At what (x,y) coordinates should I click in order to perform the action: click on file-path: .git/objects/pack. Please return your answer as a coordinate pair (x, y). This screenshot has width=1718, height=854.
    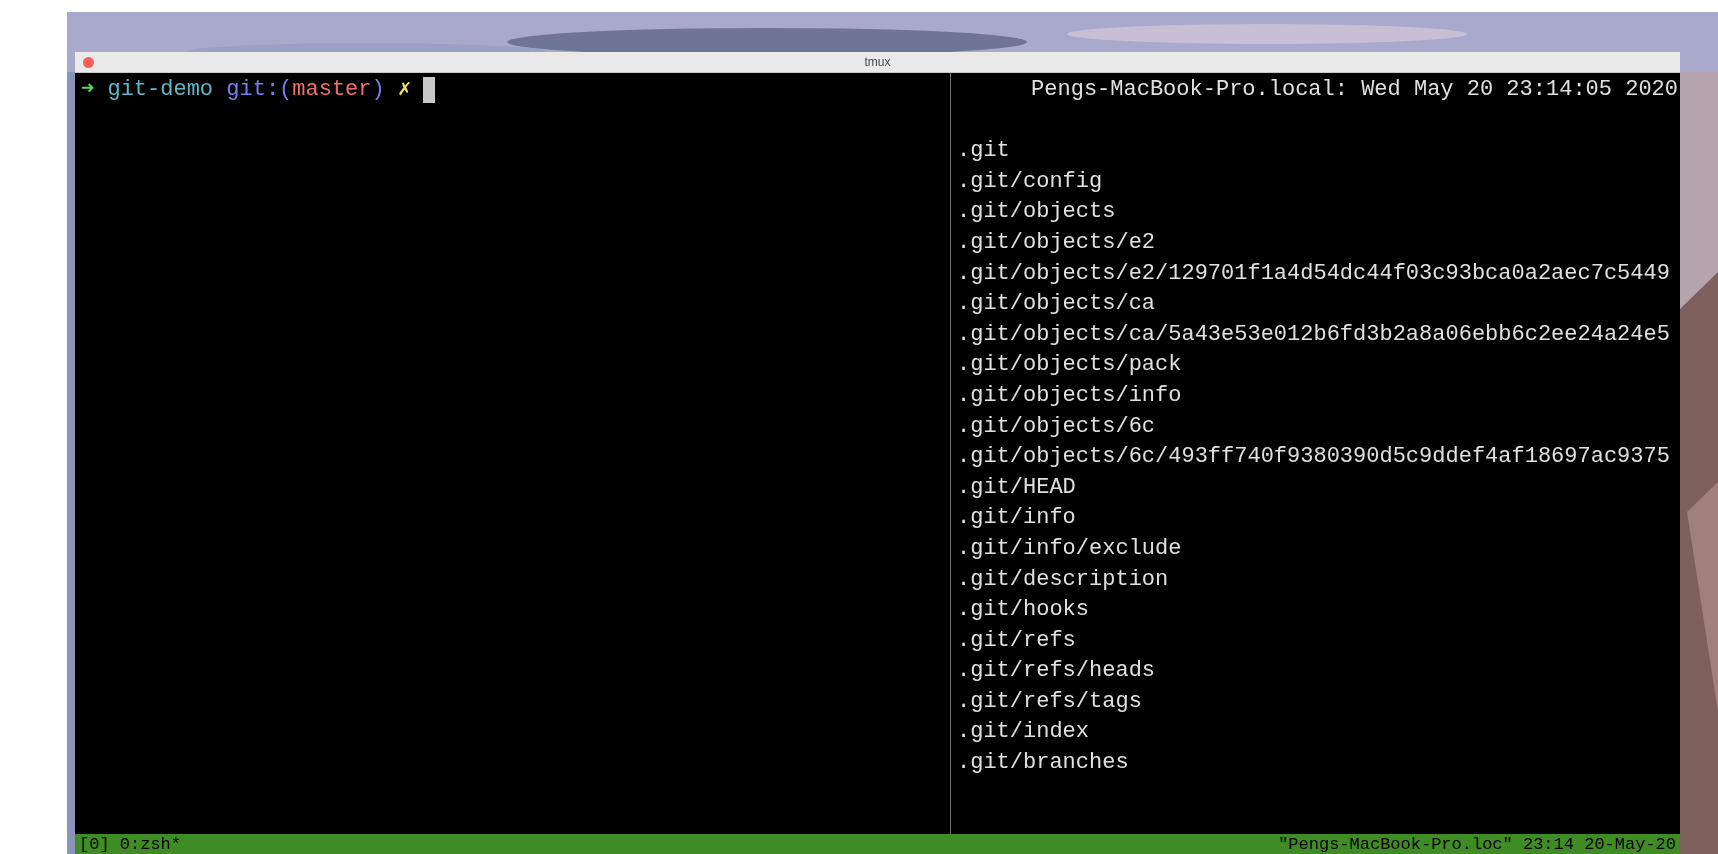
    Looking at the image, I should click on (1069, 365).